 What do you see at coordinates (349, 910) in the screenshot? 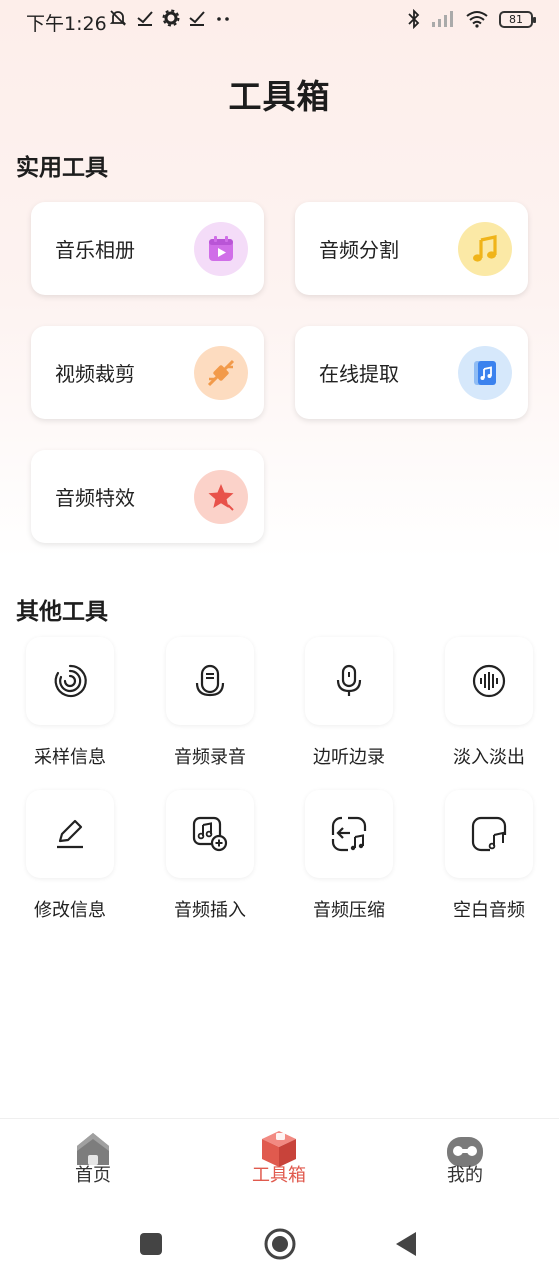
I see `tool-label: 音频压缩` at bounding box center [349, 910].